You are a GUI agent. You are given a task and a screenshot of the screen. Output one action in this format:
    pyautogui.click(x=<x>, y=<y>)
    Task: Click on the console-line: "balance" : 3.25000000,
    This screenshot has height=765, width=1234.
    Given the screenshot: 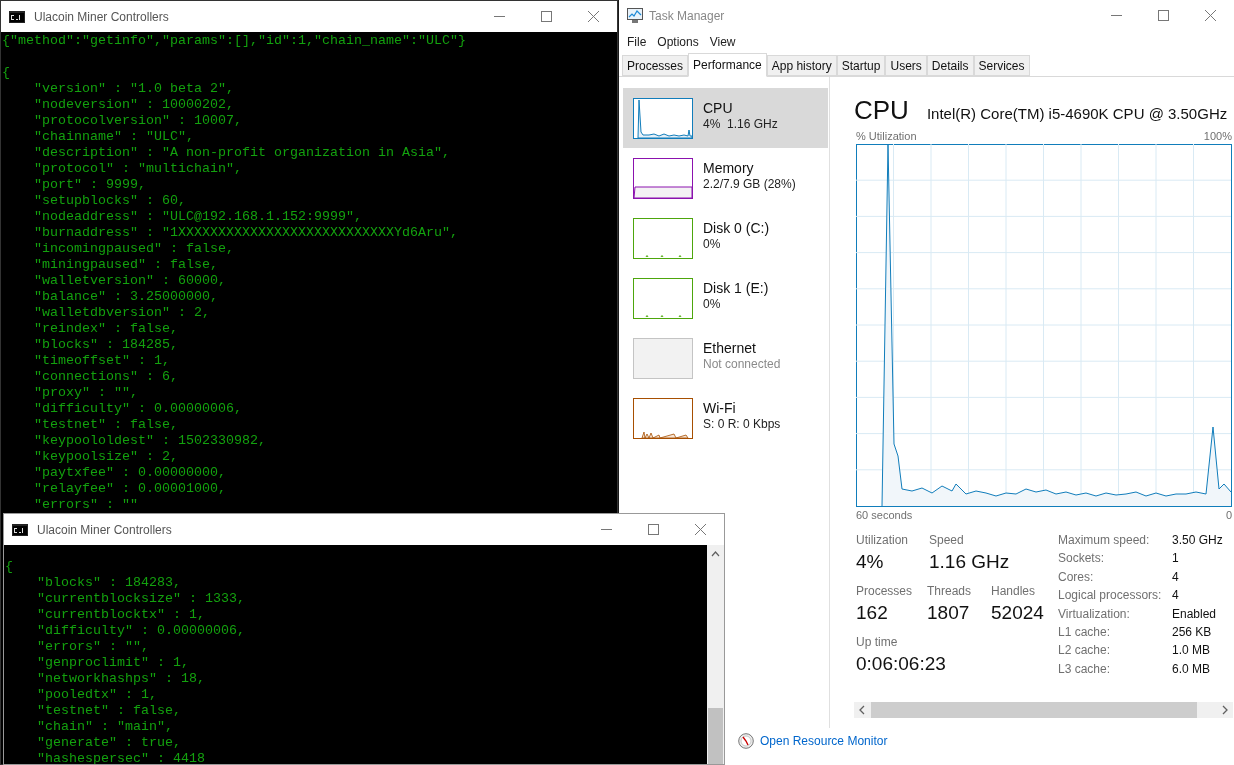 What is the action you would take?
    pyautogui.click(x=126, y=297)
    